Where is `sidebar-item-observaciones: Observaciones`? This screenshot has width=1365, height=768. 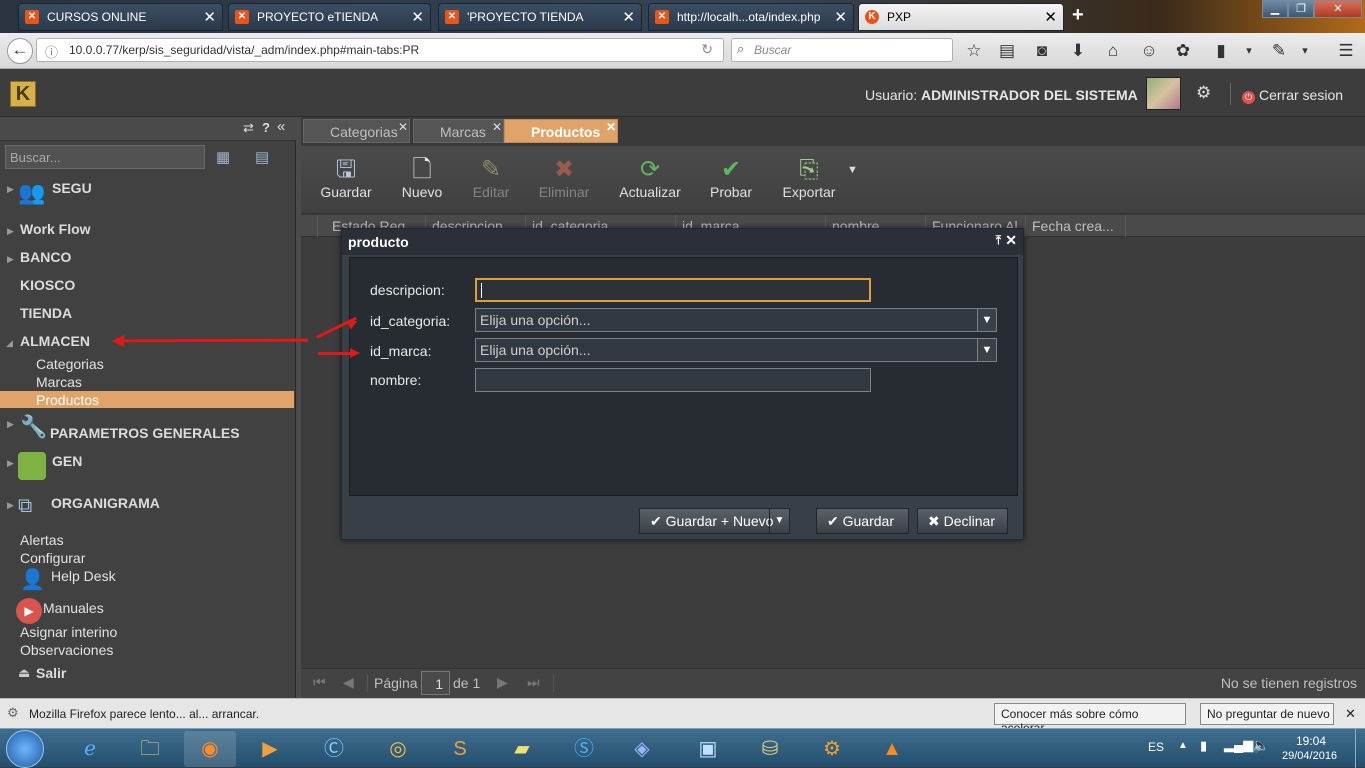 sidebar-item-observaciones: Observaciones is located at coordinates (66, 650).